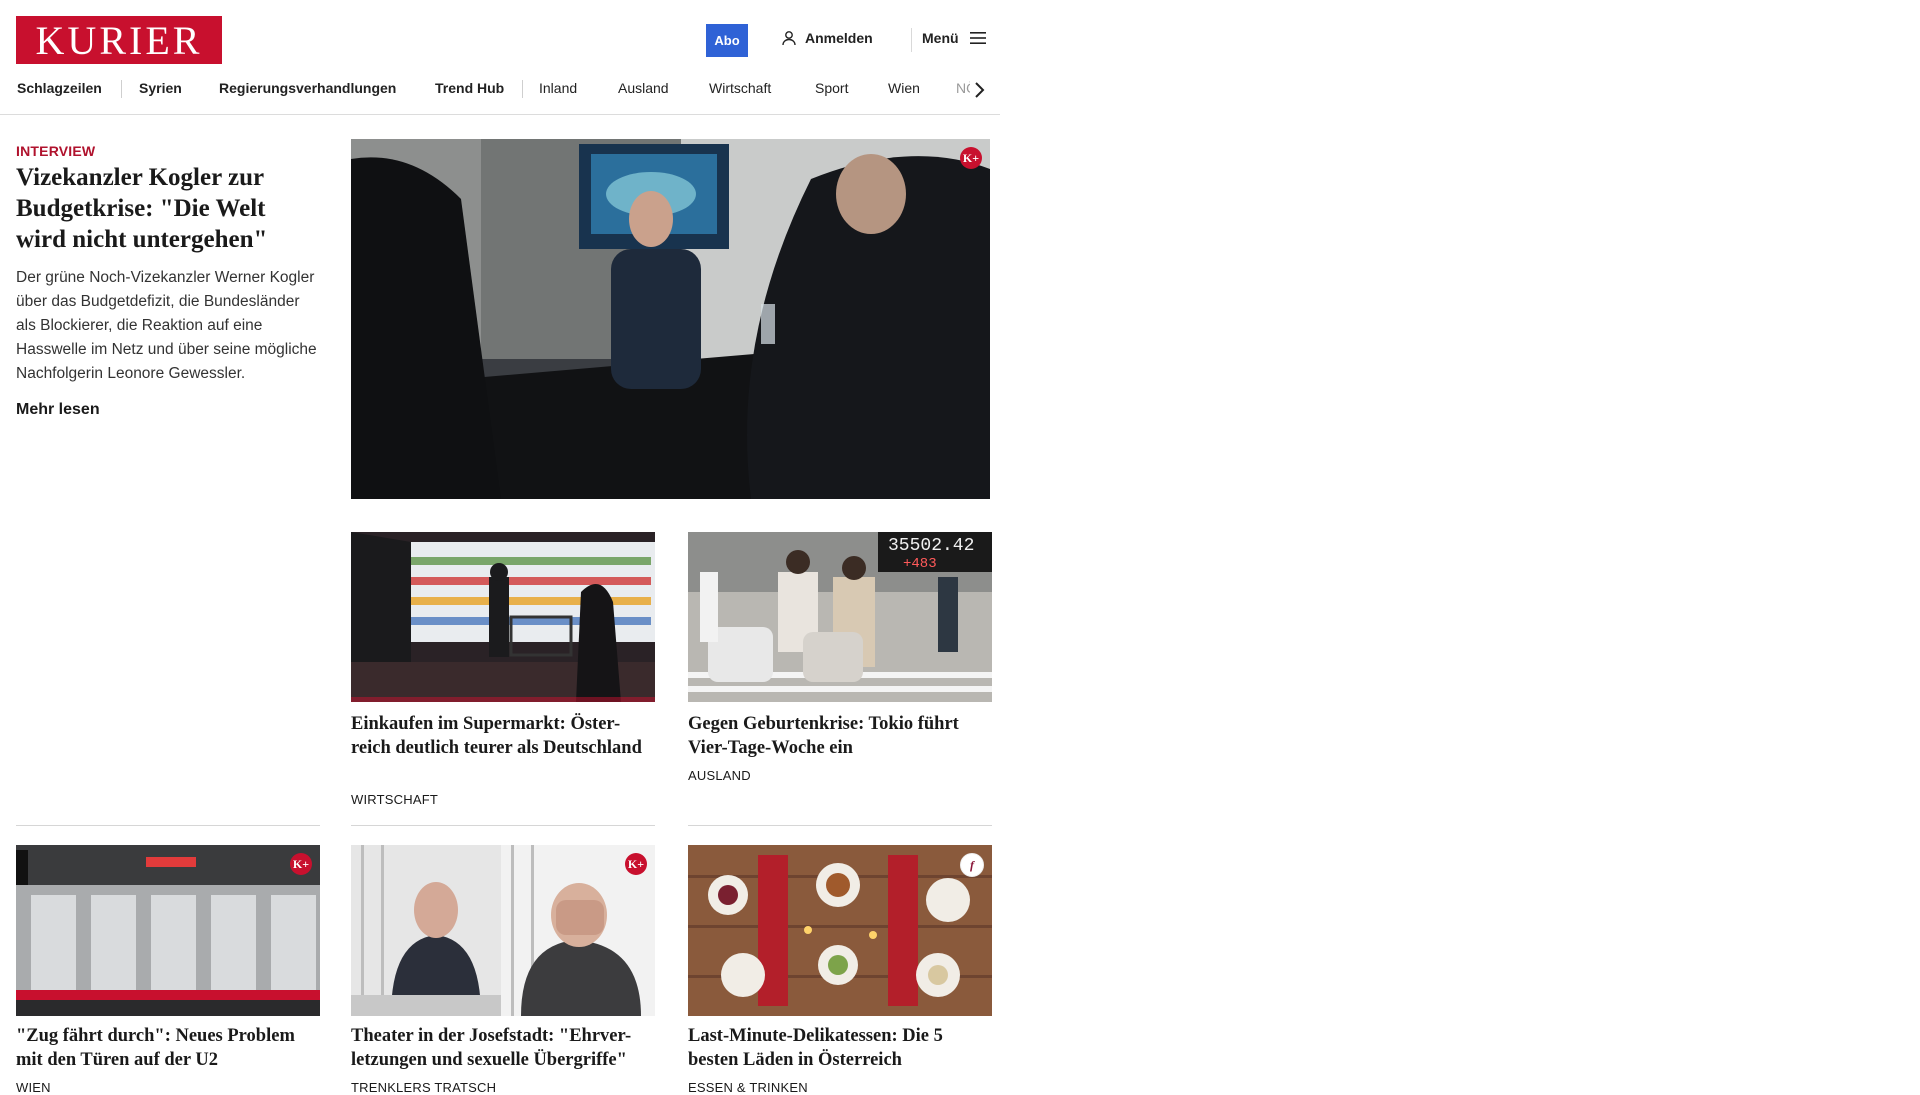 The width and height of the screenshot is (1920, 1095). I want to click on stock-ticker-change: +483, so click(920, 564).